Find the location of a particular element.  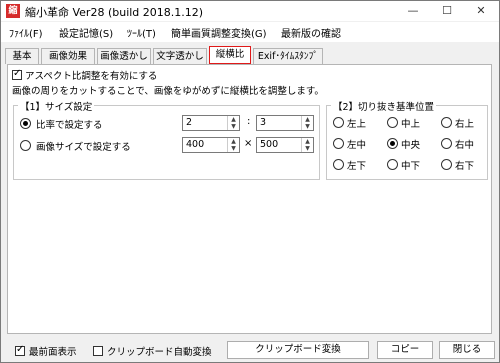

size-height-arrows: ▲ ▼ is located at coordinates (307, 145).